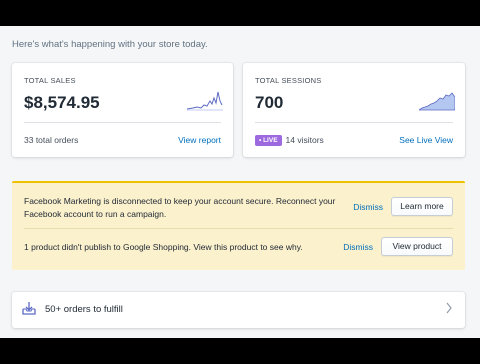 The image size is (480, 364). I want to click on sessions-sparkline-icon, so click(437, 101).